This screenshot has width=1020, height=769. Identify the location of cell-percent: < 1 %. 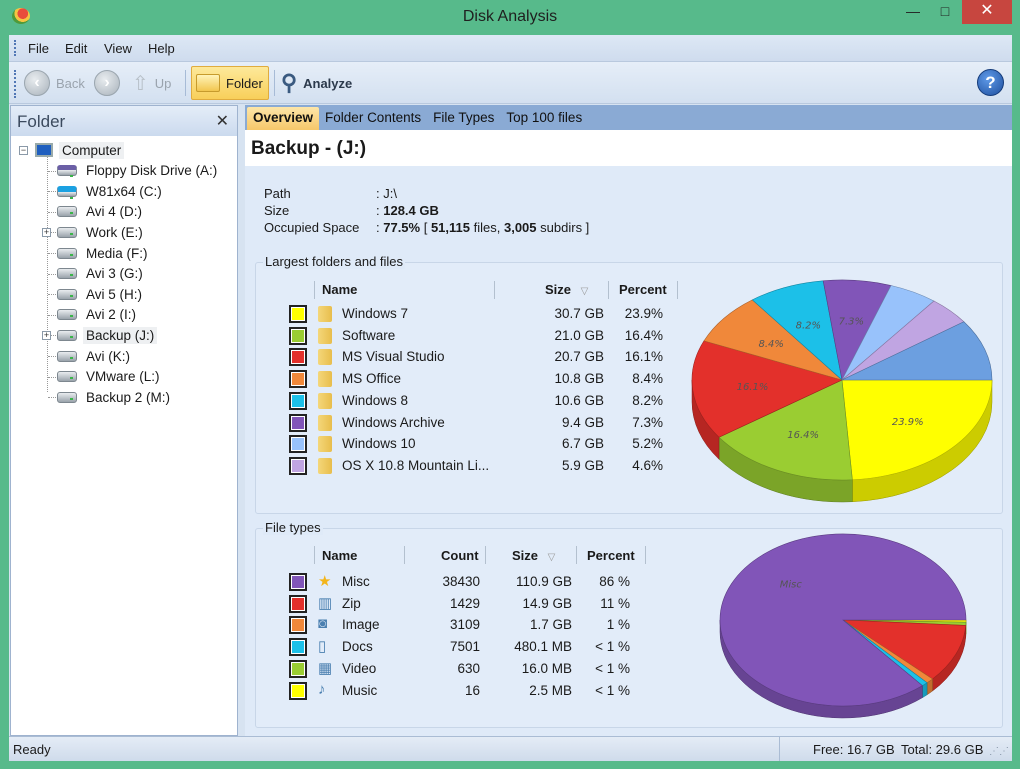
(612, 647).